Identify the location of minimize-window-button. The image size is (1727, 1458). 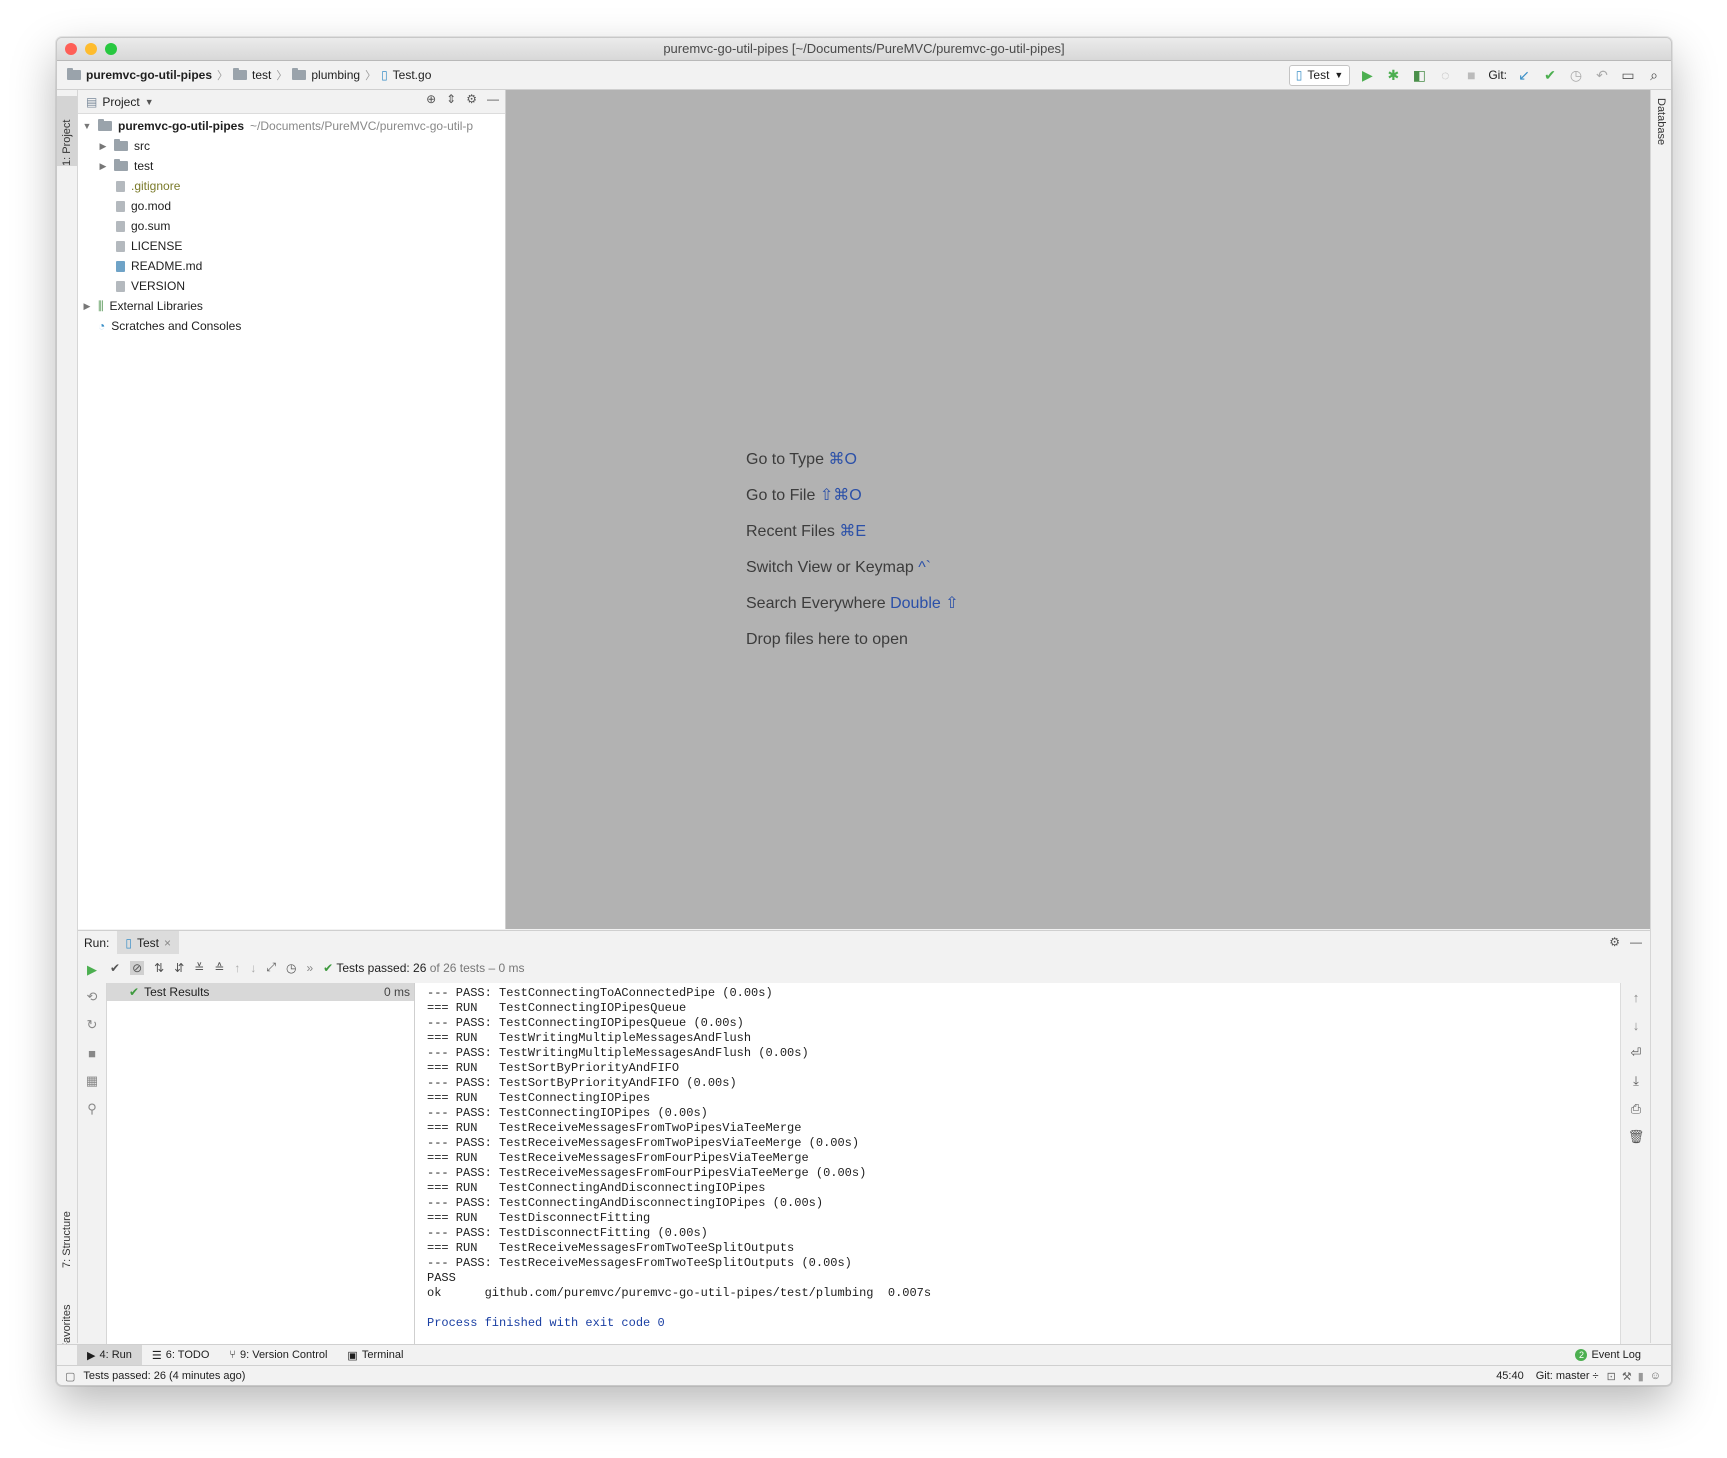
(91, 49).